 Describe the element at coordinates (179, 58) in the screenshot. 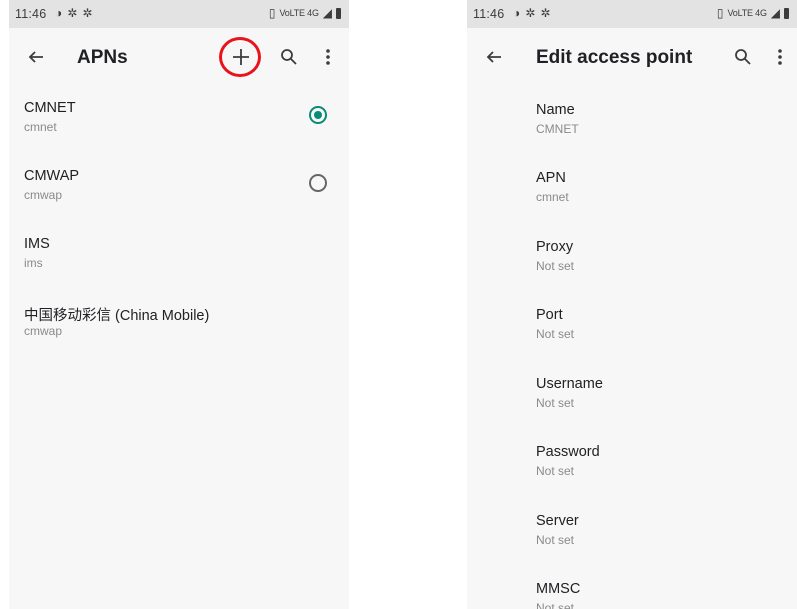

I see `app-bar: APNs` at that location.